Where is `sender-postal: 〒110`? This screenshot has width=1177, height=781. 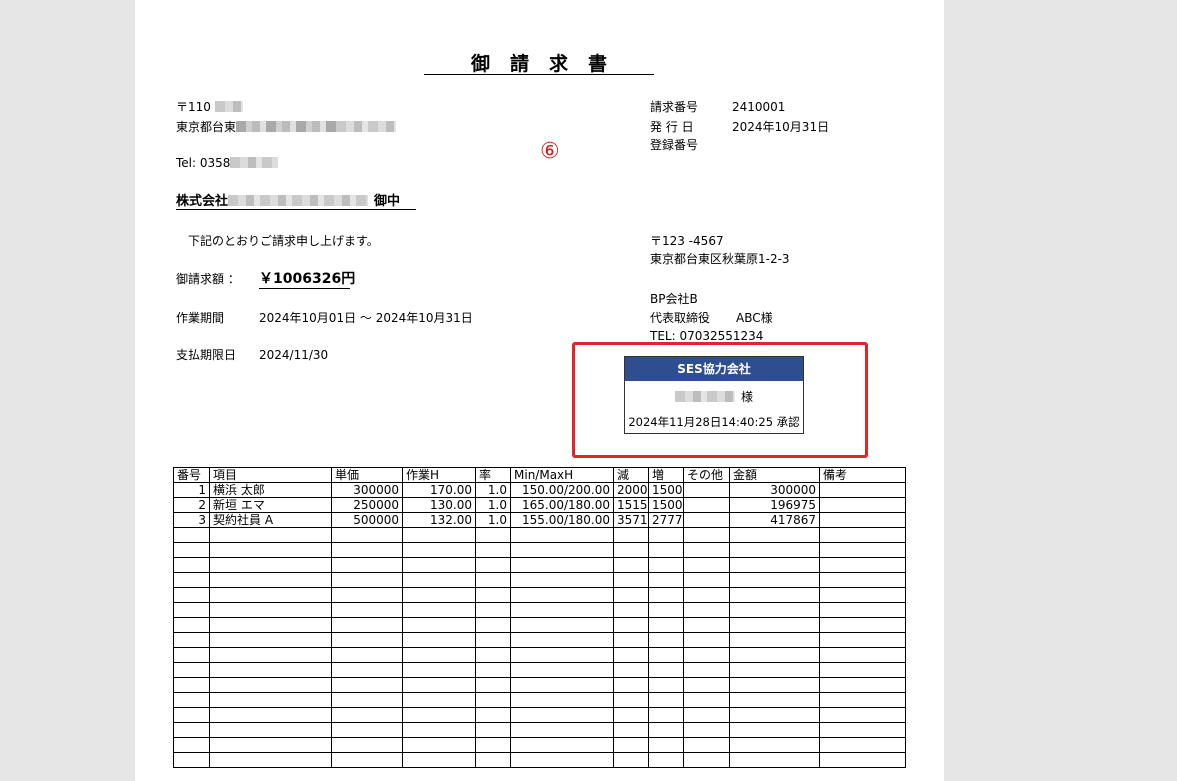
sender-postal: 〒110 is located at coordinates (209, 107).